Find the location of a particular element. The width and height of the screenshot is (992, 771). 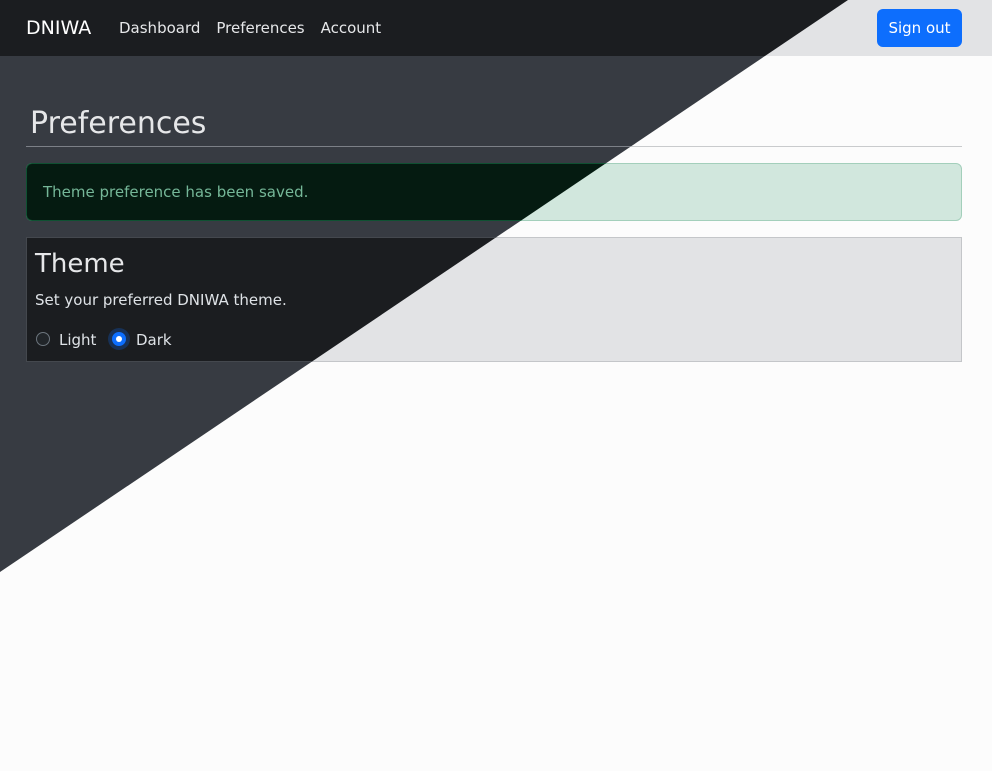

card-description-dark: Set your preferred DNIWA theme. is located at coordinates (161, 300).